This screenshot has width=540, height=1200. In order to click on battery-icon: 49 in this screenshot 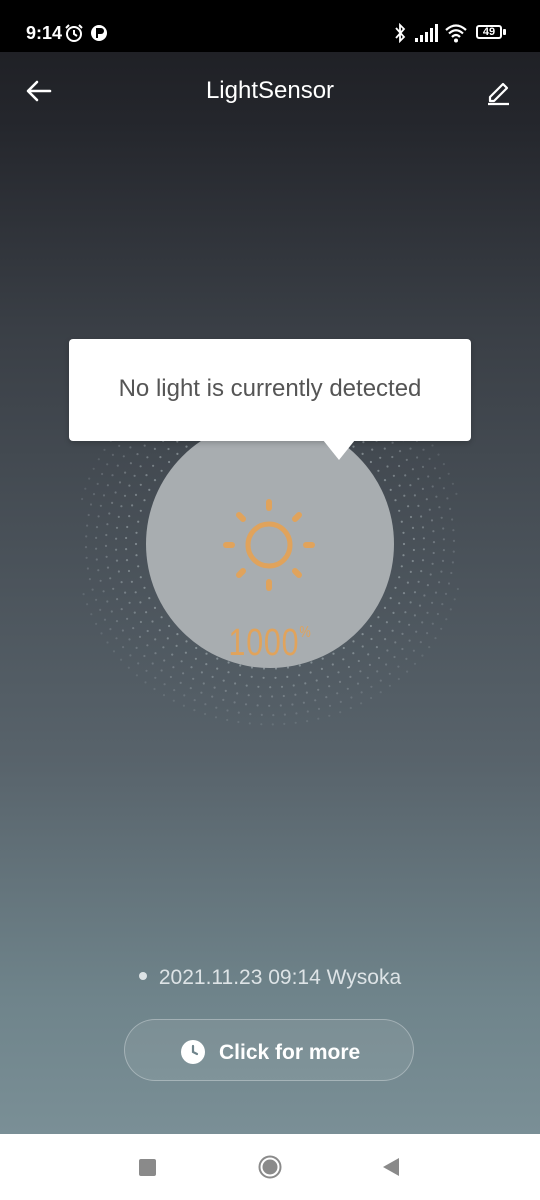, I will do `click(491, 33)`.